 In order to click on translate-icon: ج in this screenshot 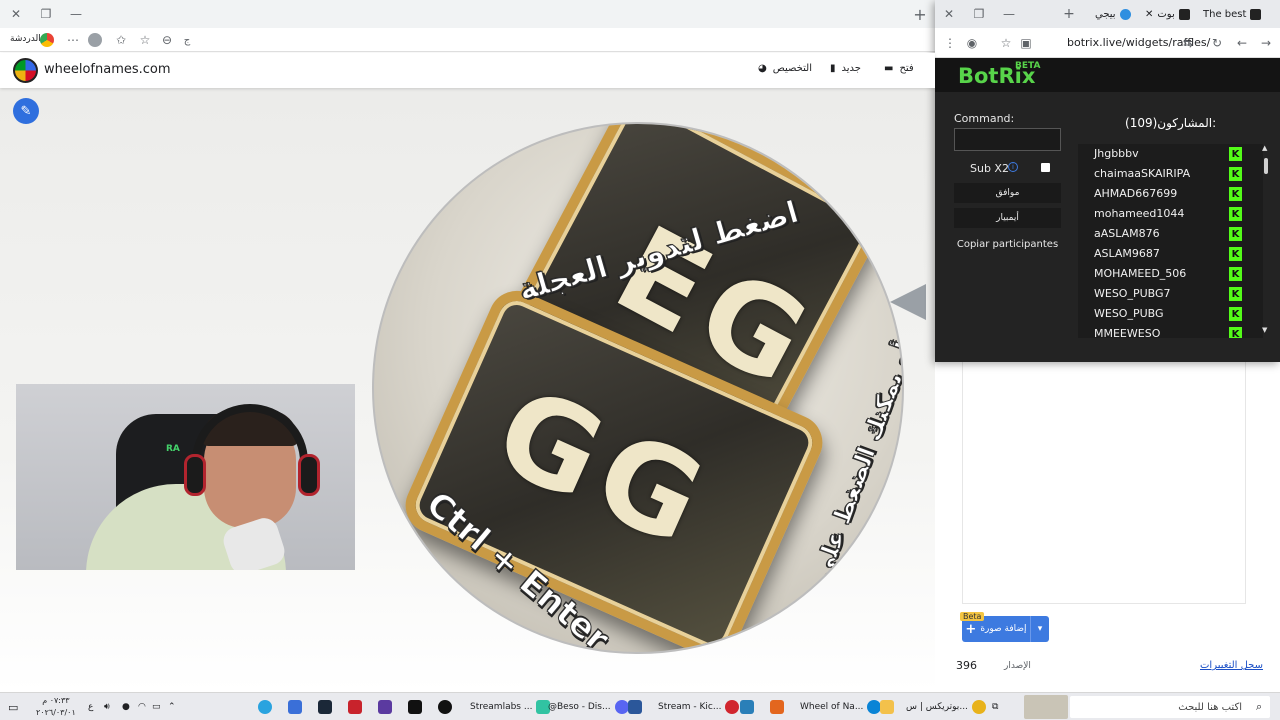, I will do `click(187, 40)`.